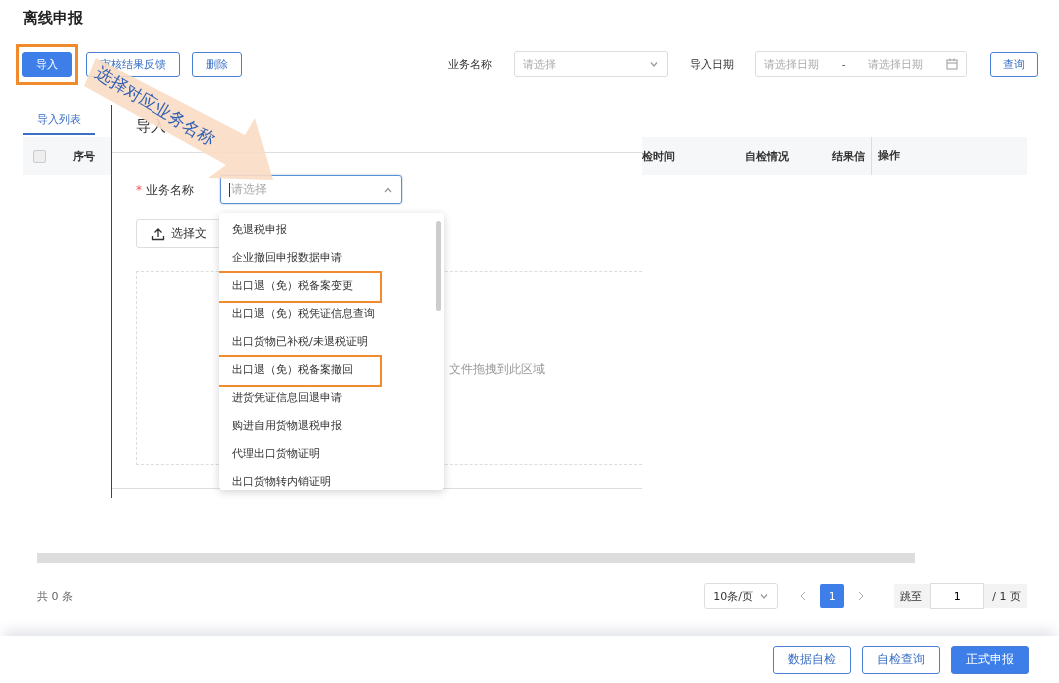  Describe the element at coordinates (53, 19) in the screenshot. I see `page-title: 离线申报` at that location.